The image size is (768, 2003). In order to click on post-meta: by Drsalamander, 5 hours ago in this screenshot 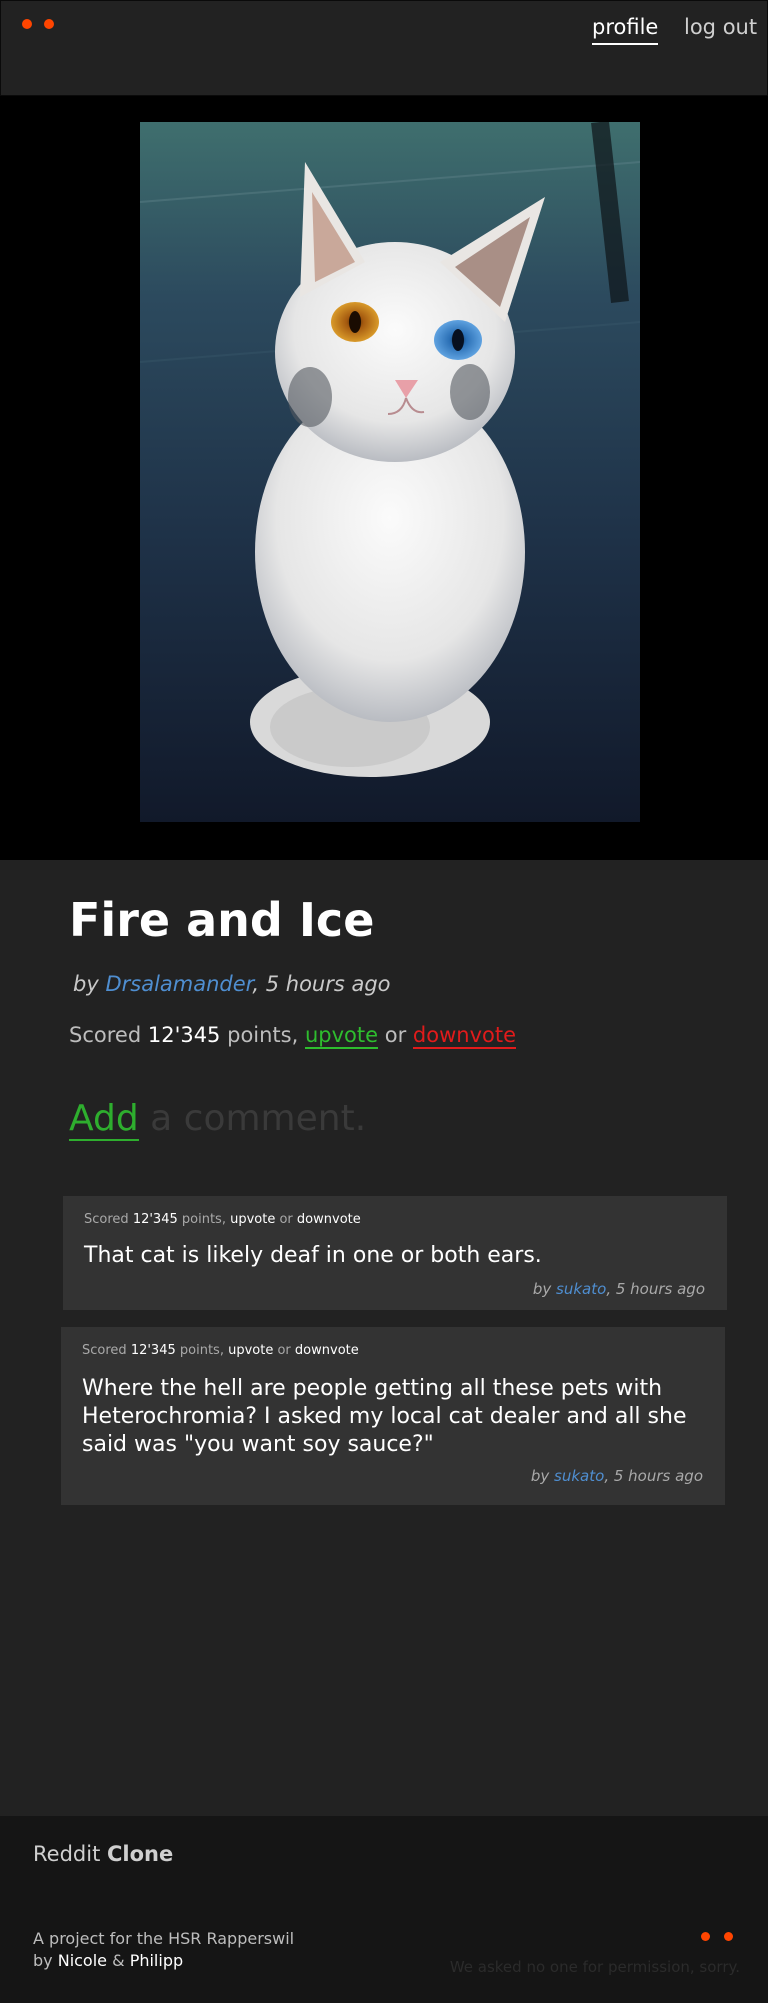, I will do `click(232, 984)`.